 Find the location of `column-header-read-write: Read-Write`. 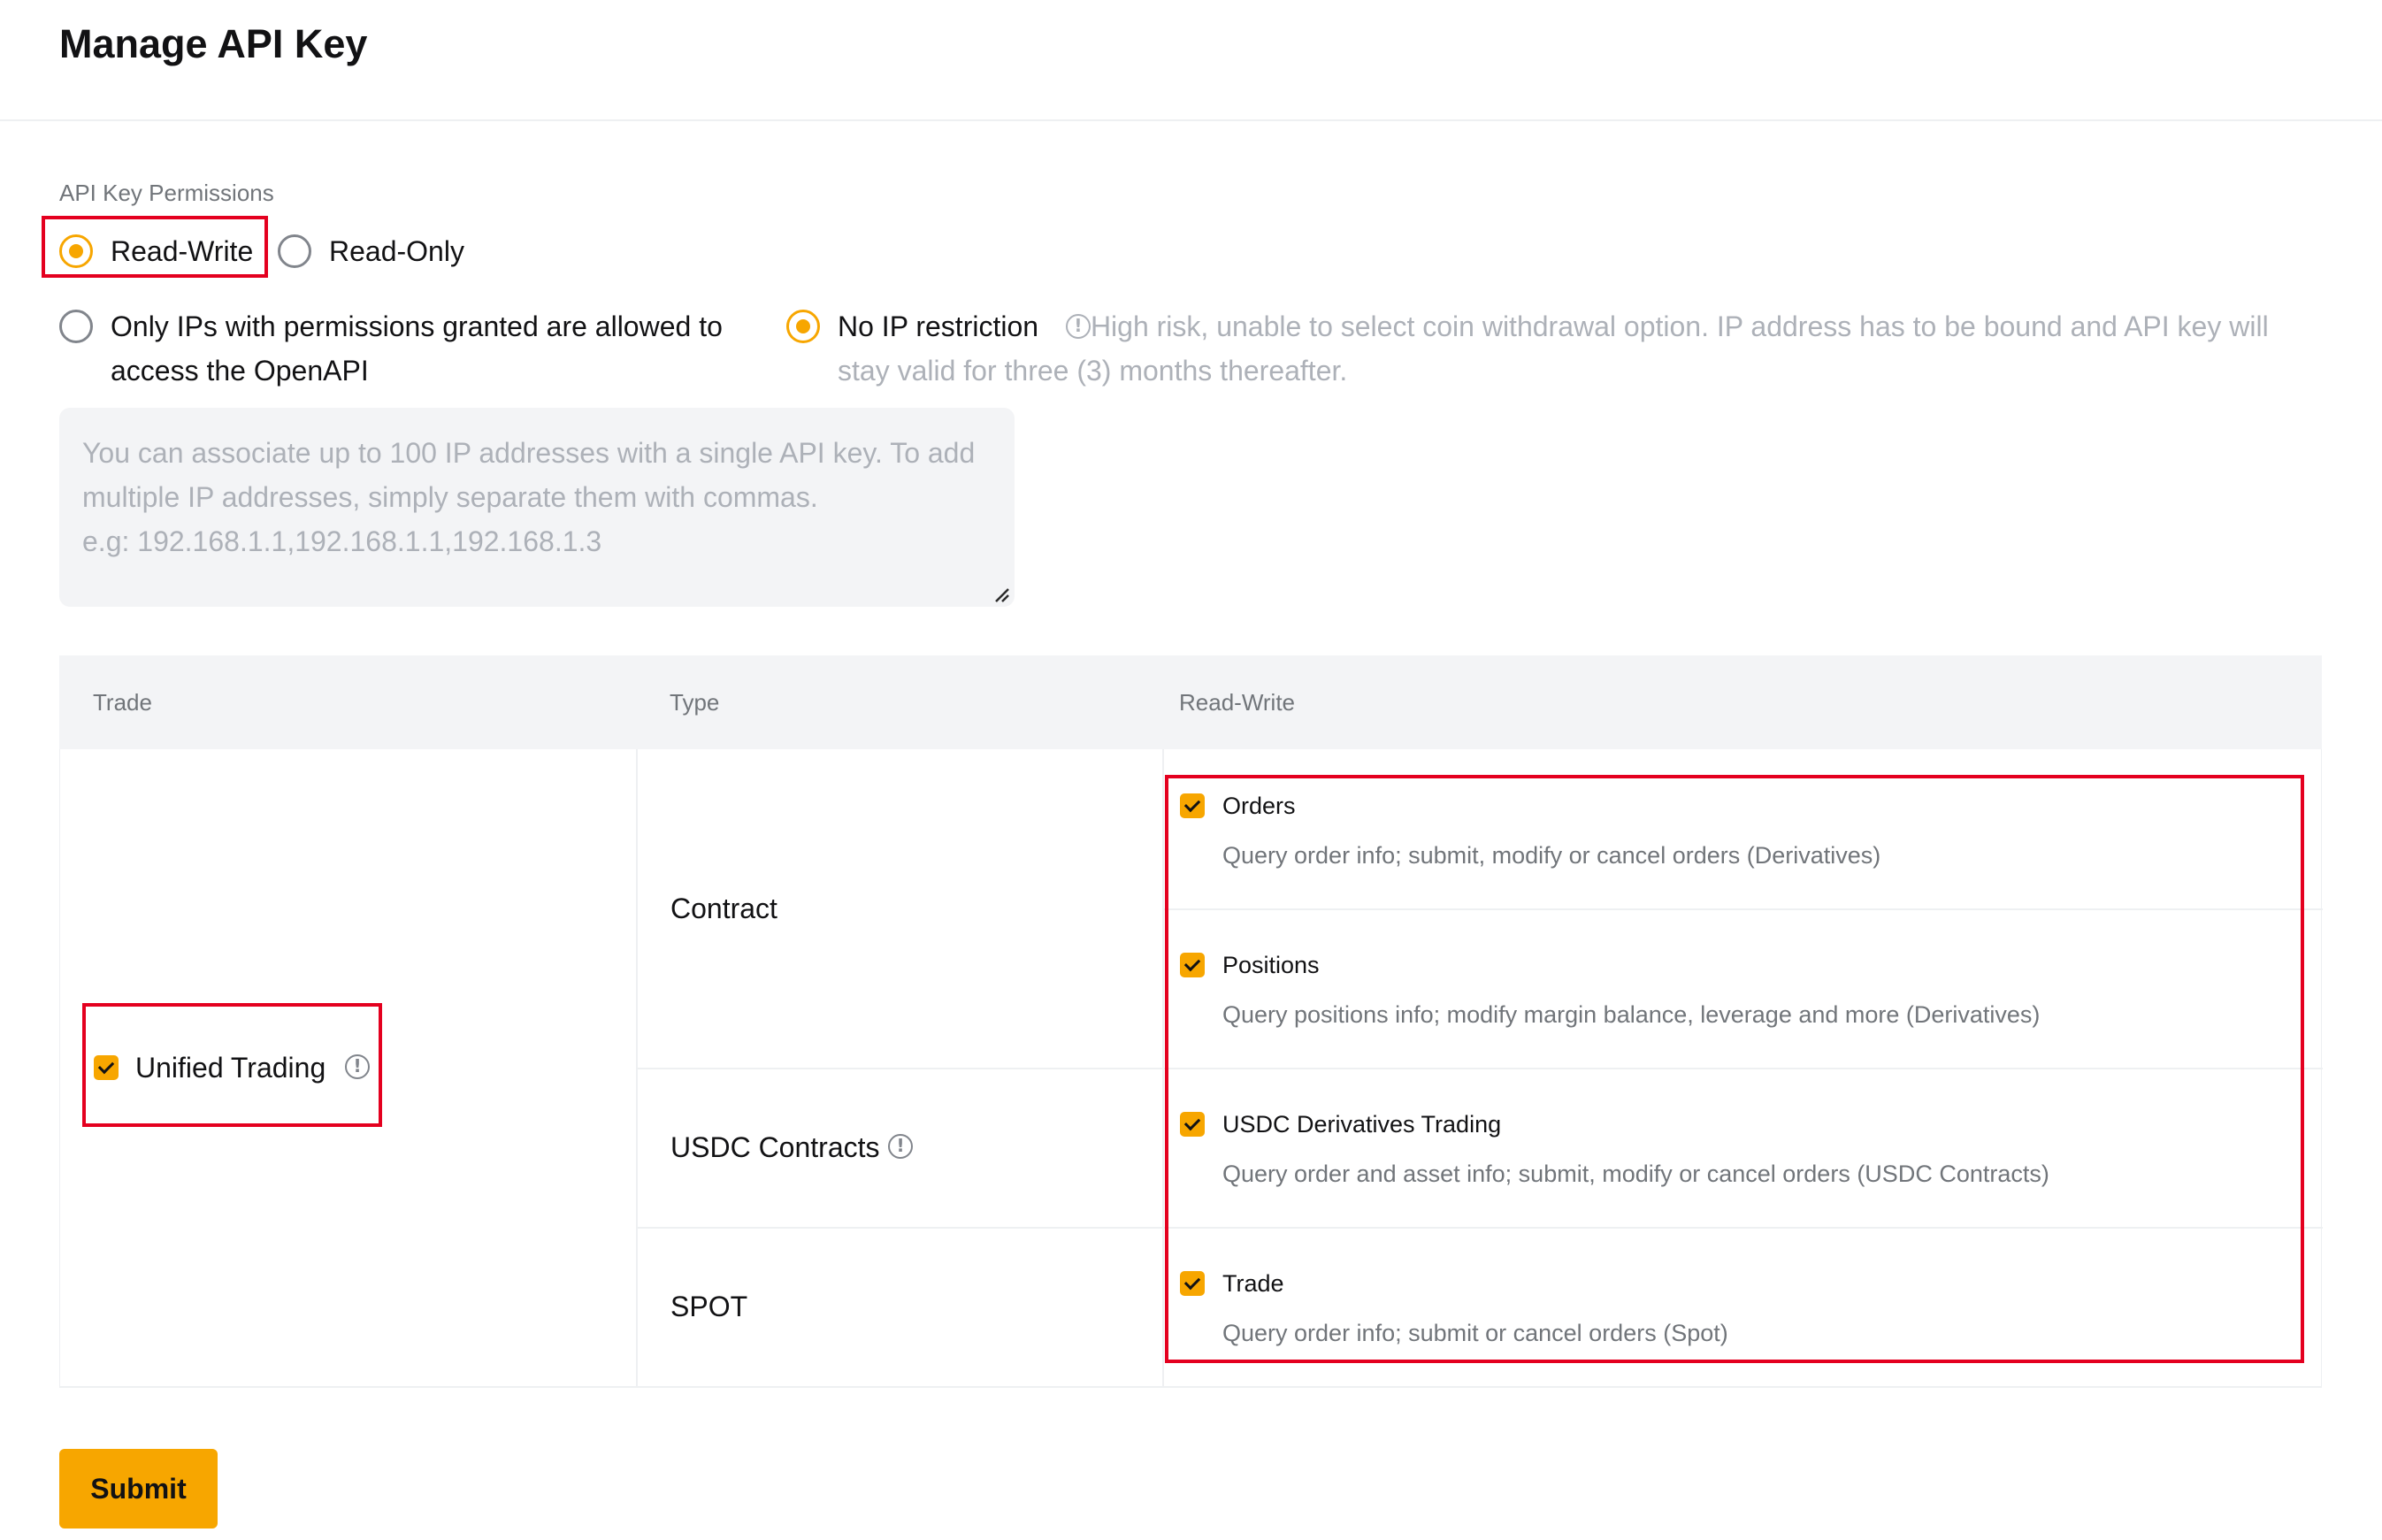

column-header-read-write: Read-Write is located at coordinates (1237, 702).